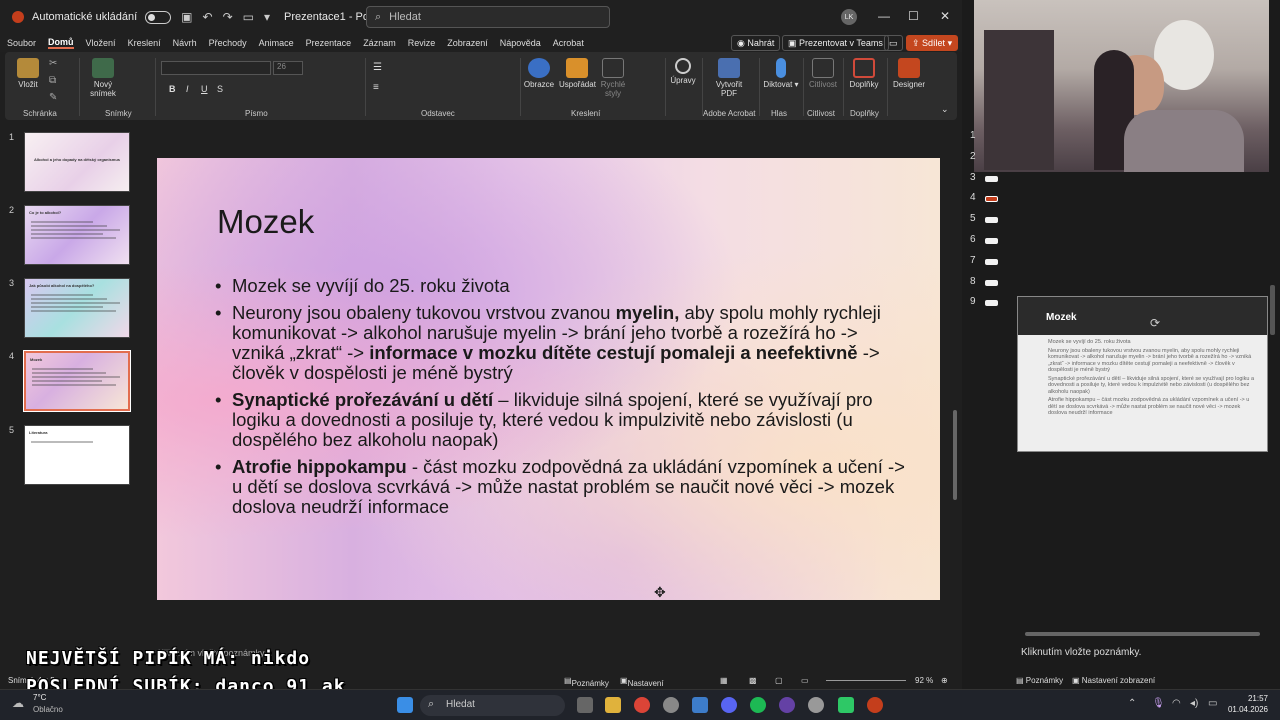 Image resolution: width=1280 pixels, height=720 pixels. What do you see at coordinates (77, 381) in the screenshot?
I see `slide-thumbnail-4: Mozek` at bounding box center [77, 381].